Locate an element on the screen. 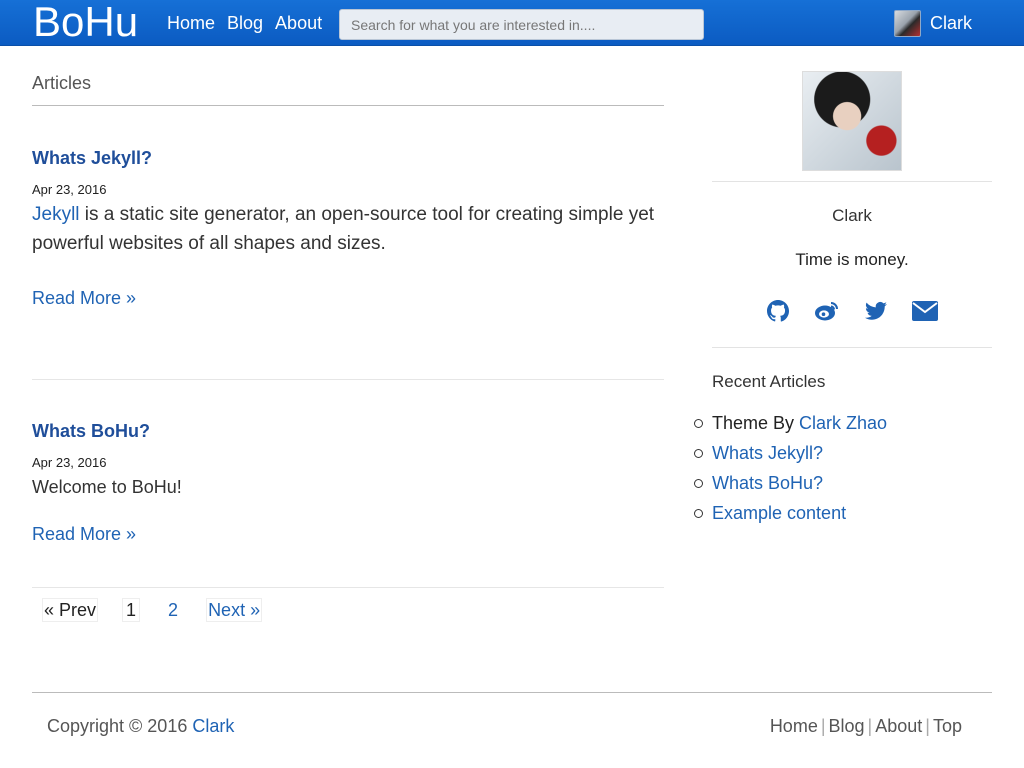 This screenshot has height=768, width=1024. pagination-page-link: 2 is located at coordinates (173, 610).